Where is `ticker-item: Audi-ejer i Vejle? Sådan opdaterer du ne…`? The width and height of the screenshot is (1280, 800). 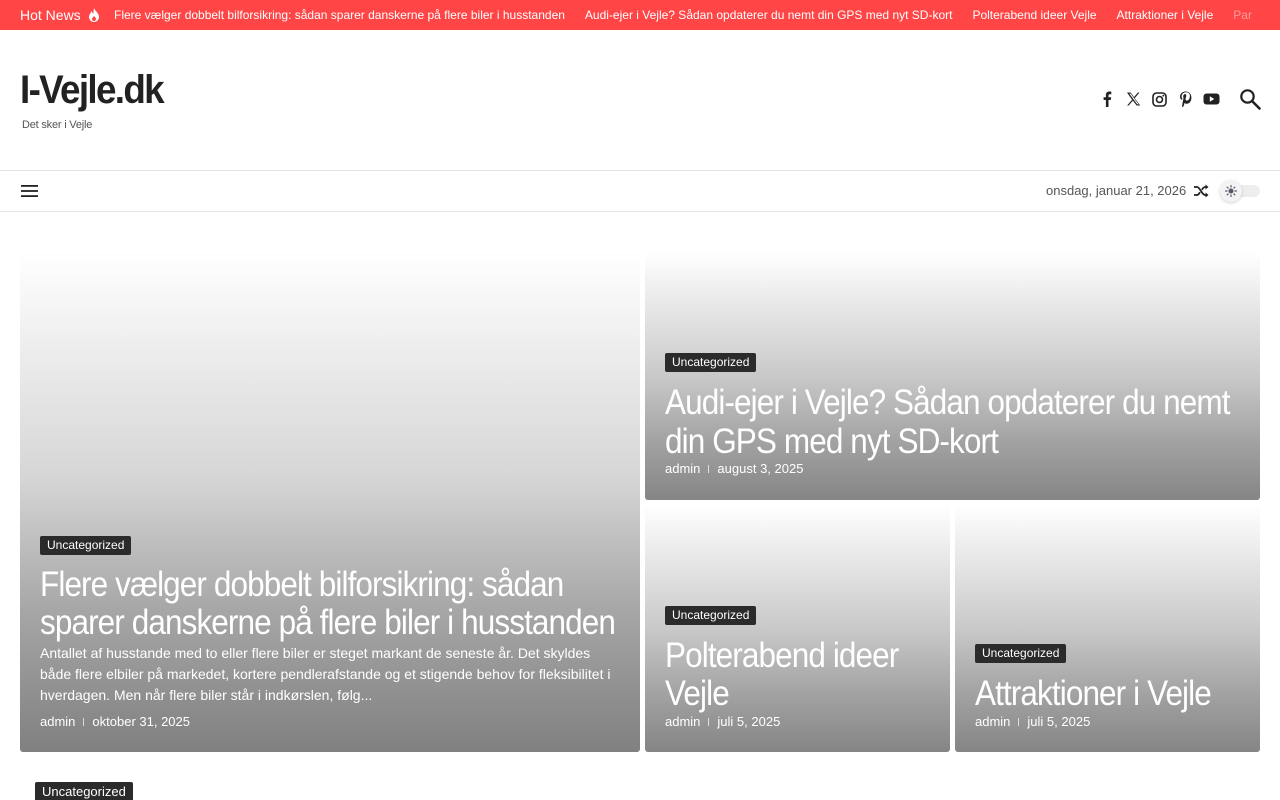
ticker-item: Audi-ejer i Vejle? Sådan opdaterer du ne… is located at coordinates (769, 15).